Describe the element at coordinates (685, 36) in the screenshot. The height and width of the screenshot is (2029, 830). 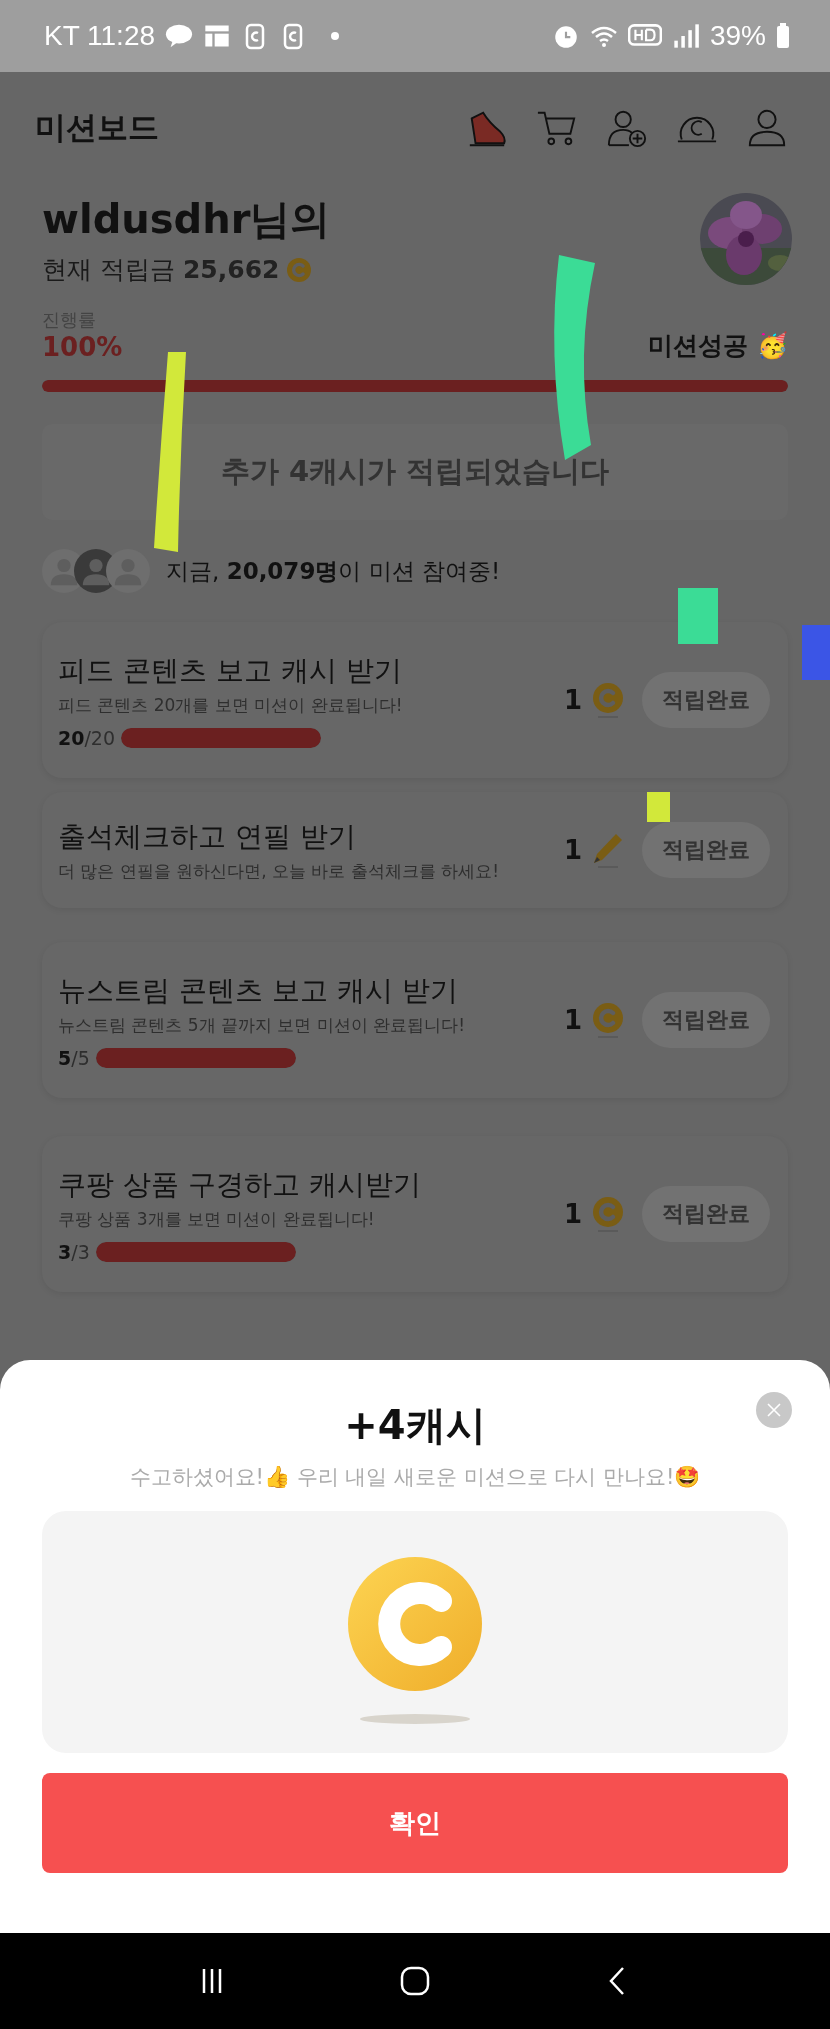
I see `signal-icon` at that location.